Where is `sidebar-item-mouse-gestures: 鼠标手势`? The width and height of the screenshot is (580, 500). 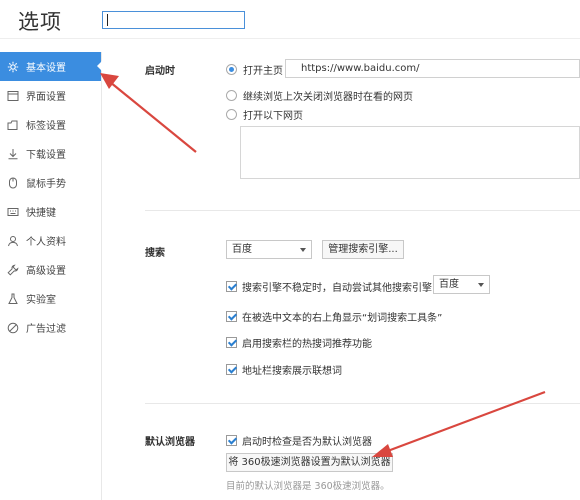 sidebar-item-mouse-gestures: 鼠标手势 is located at coordinates (50, 182).